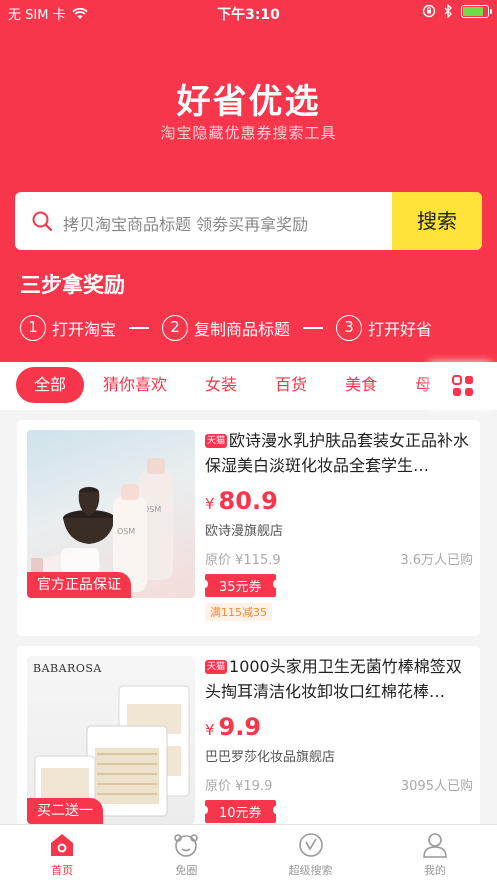 This screenshot has height=883, width=497. Describe the element at coordinates (62, 870) in the screenshot. I see `nav-label: 首页` at that location.